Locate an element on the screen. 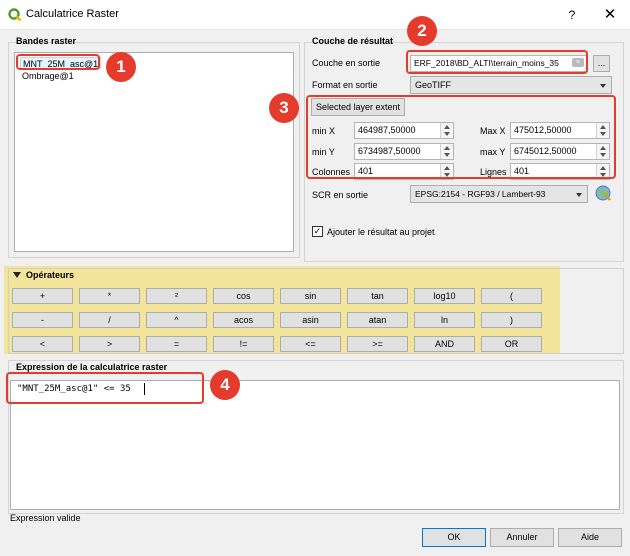 This screenshot has height=556, width=630. expression-group-title: Expression de la calculatrice raster is located at coordinates (92, 367).